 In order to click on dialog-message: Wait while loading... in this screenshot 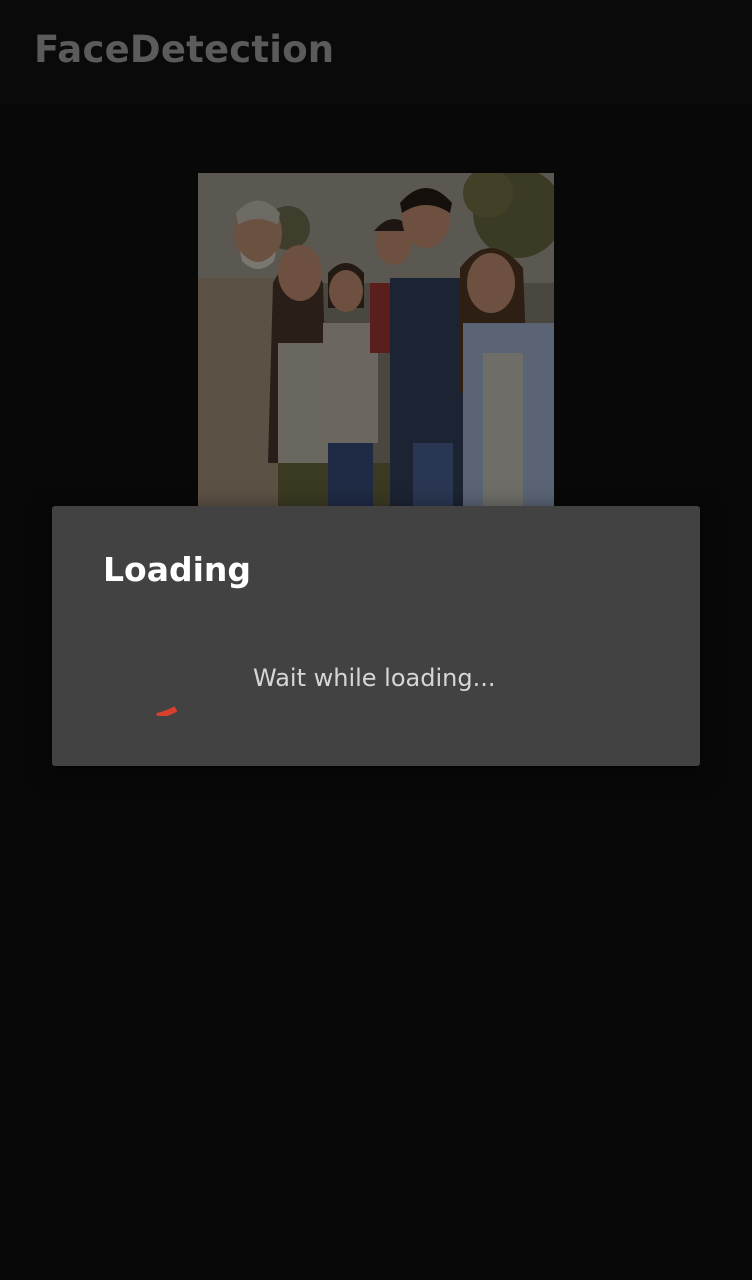, I will do `click(374, 678)`.